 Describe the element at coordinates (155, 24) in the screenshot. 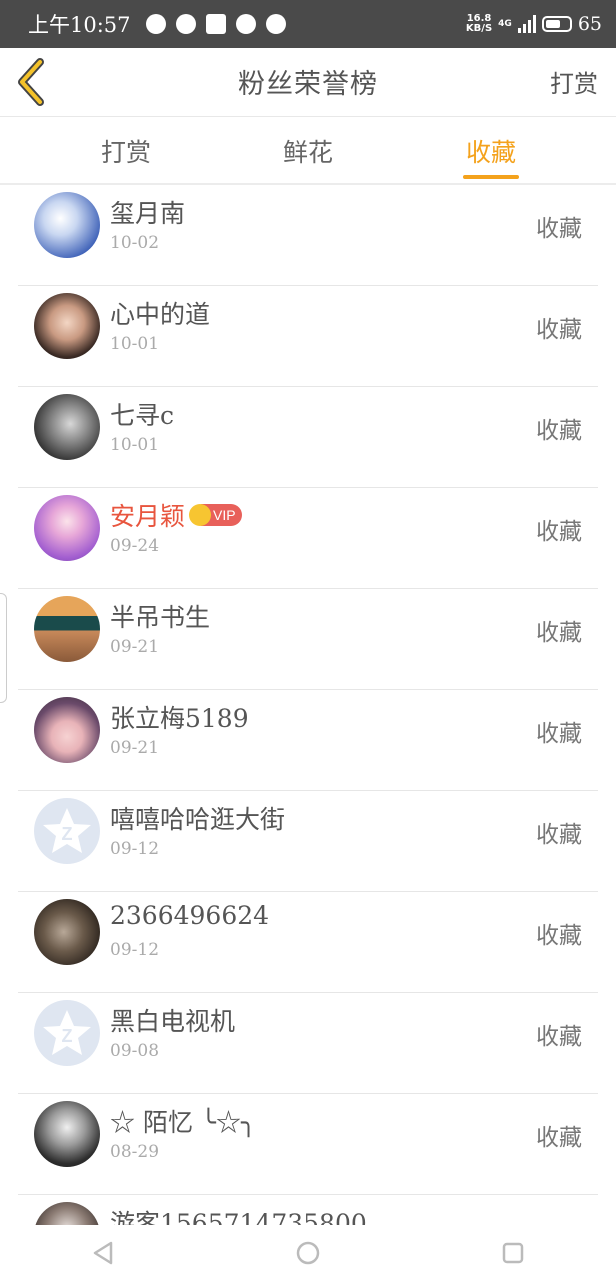

I see `message-icon` at that location.